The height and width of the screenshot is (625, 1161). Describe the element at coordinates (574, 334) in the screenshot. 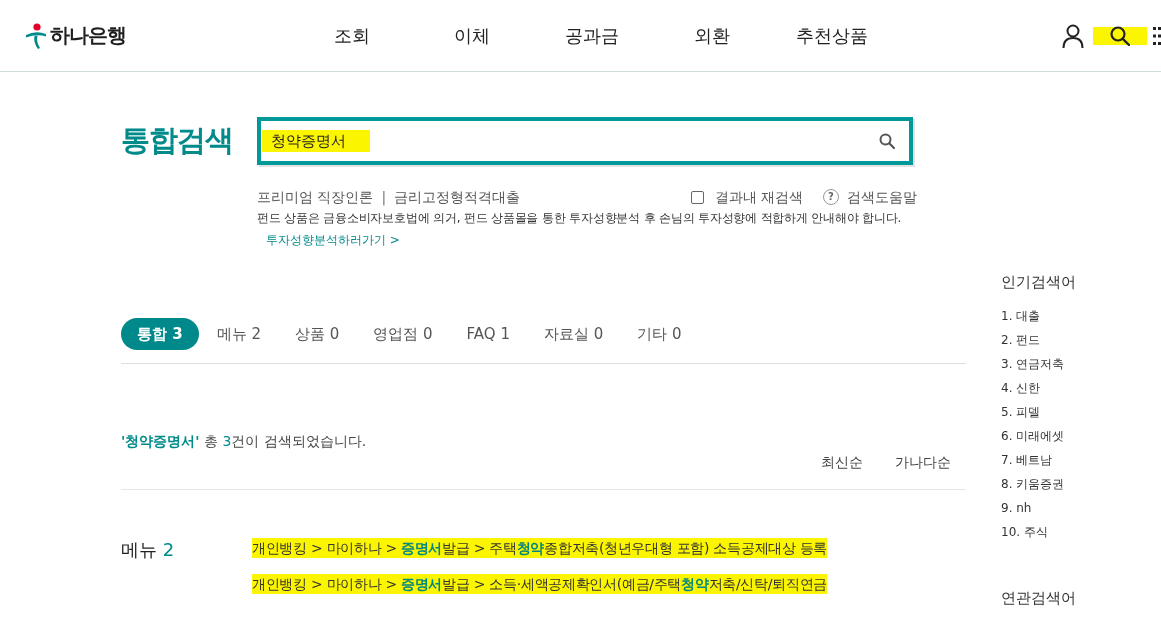

I see `tab: 자료실 0` at that location.